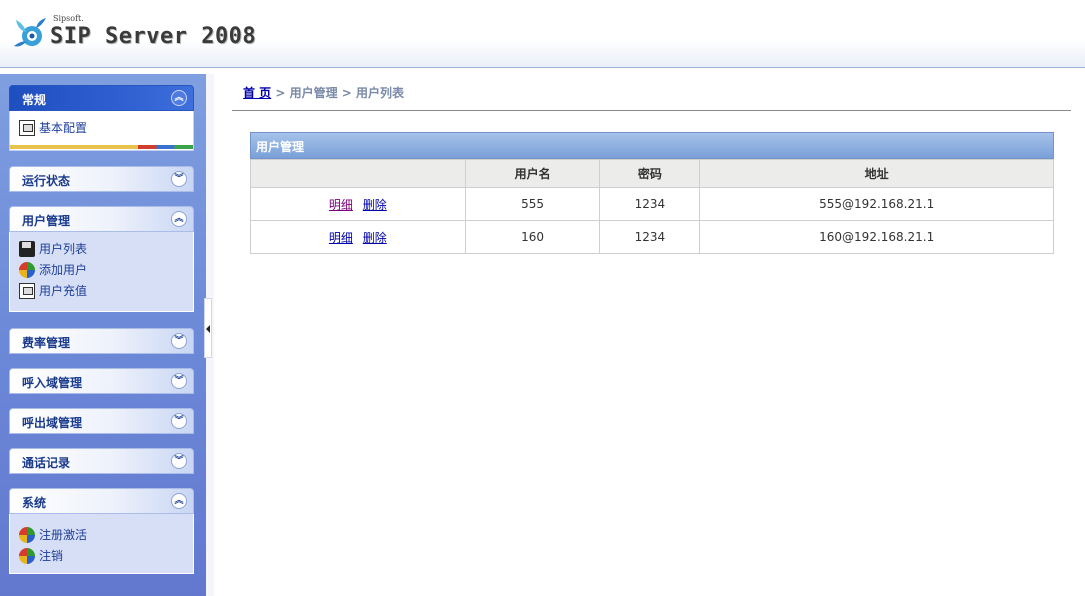 Image resolution: width=1085 pixels, height=596 pixels. I want to click on arrow-left-icon, so click(208, 329).